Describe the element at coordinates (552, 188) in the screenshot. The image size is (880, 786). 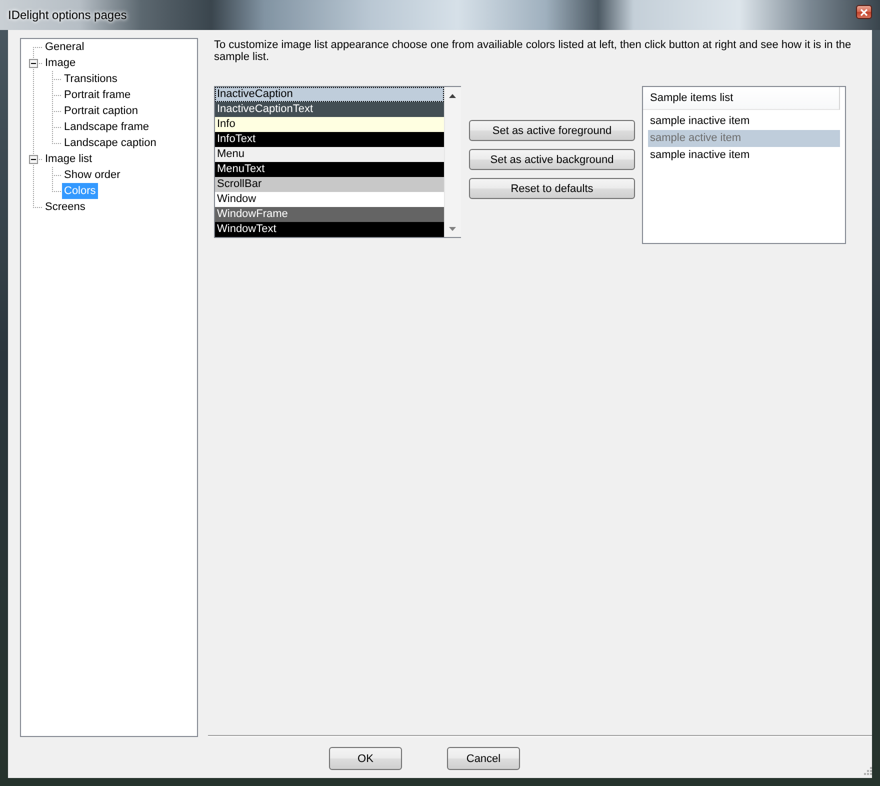
I see `reset-defaults-button: Reset to defaults` at that location.